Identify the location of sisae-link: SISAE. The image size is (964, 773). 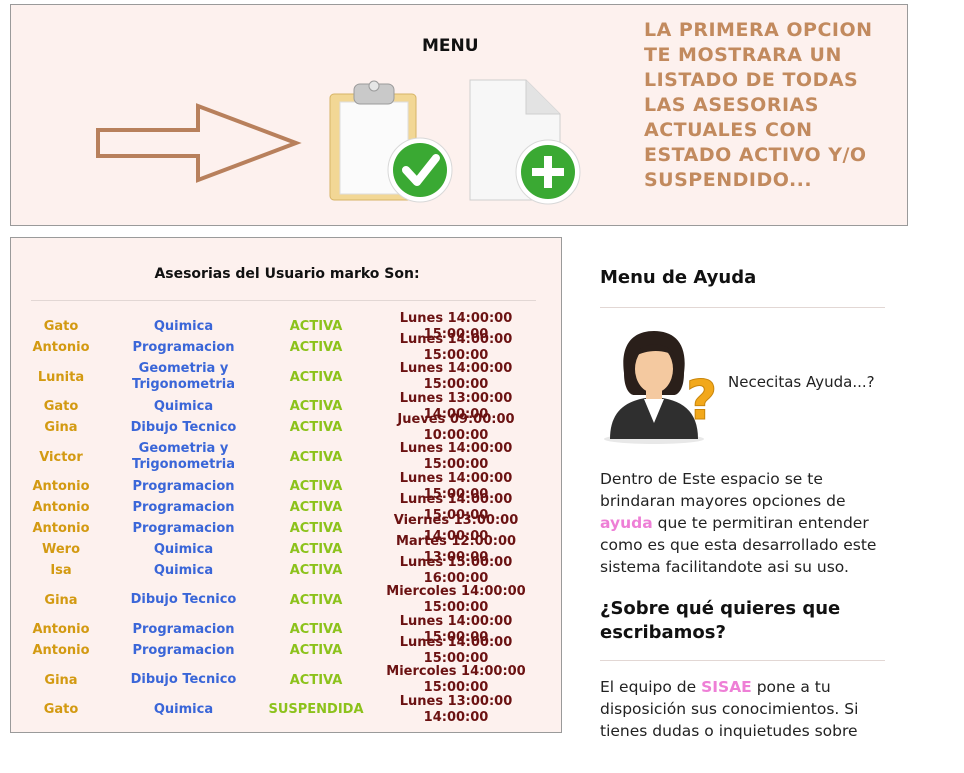
(726, 687).